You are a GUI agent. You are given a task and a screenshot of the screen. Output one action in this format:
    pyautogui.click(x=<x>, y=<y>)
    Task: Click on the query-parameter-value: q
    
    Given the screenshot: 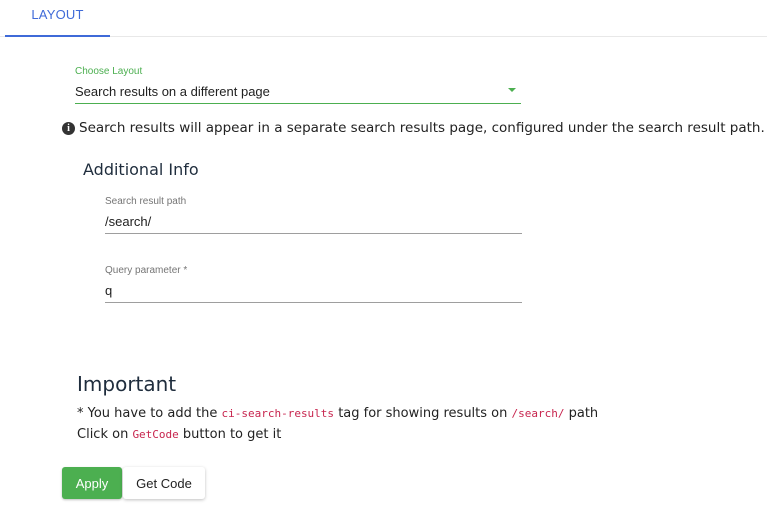 What is the action you would take?
    pyautogui.click(x=109, y=290)
    